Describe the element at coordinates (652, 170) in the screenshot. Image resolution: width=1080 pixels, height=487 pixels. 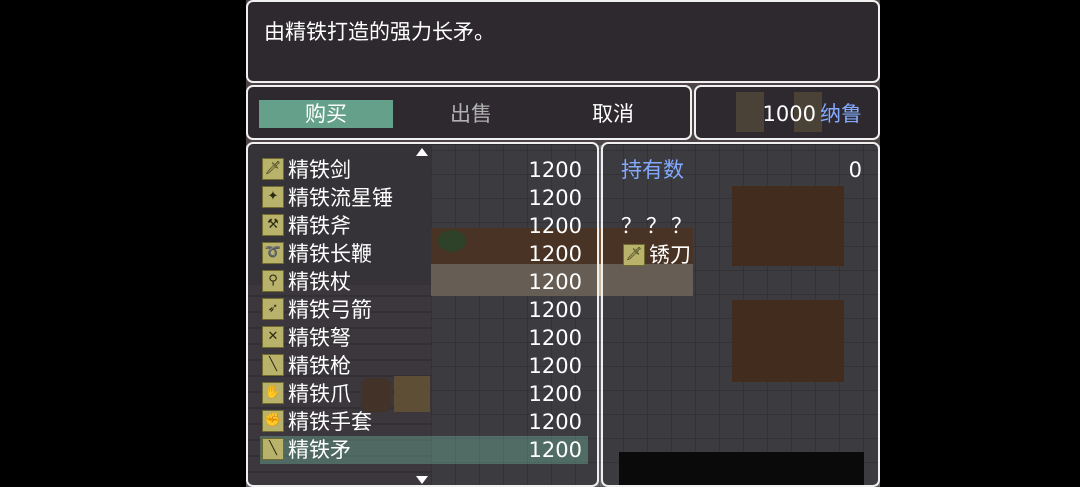
I see `possession-label: 持有数` at that location.